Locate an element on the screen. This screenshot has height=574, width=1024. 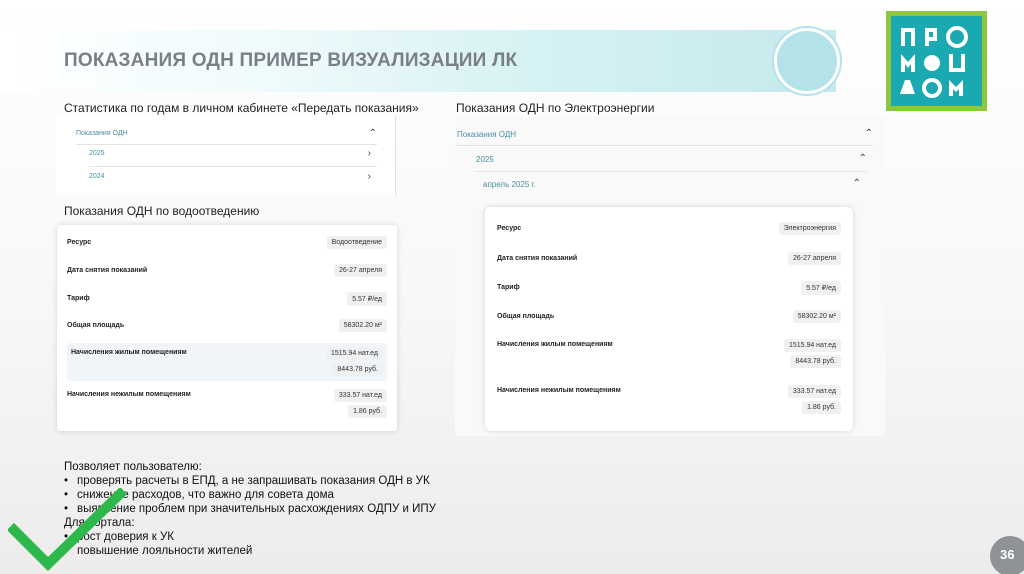
logo-mark-icon is located at coordinates (936, 61).